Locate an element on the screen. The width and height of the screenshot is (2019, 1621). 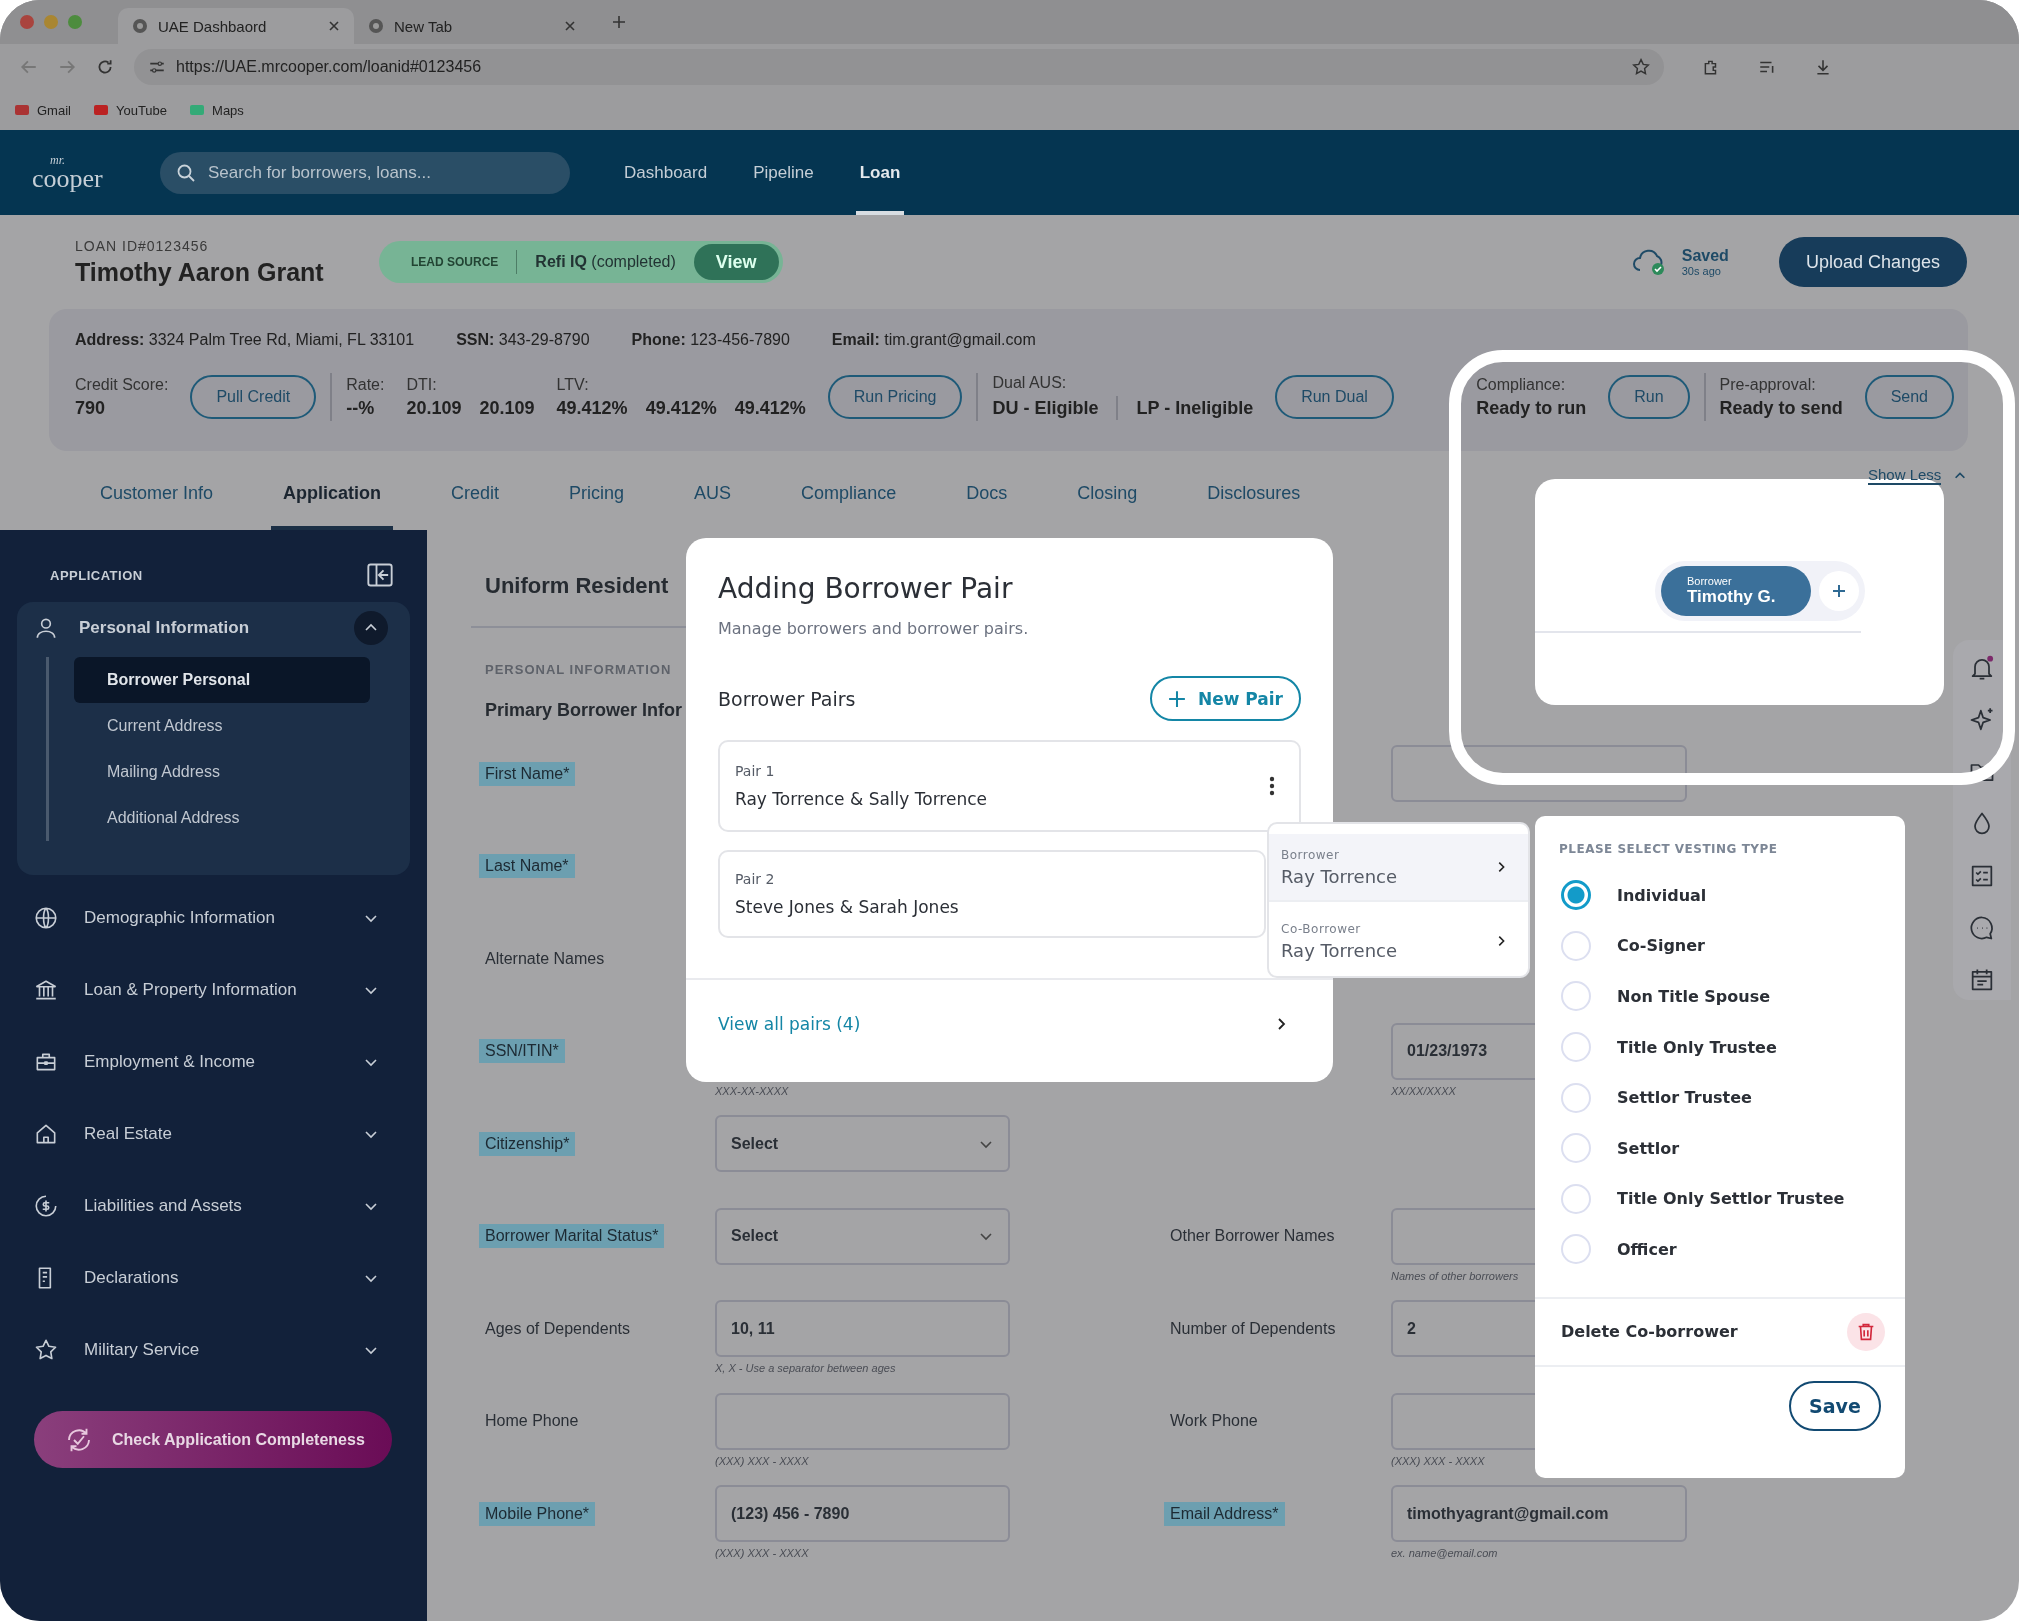
view-all-pairs-link: View all pairs (4) is located at coordinates (1009, 1024).